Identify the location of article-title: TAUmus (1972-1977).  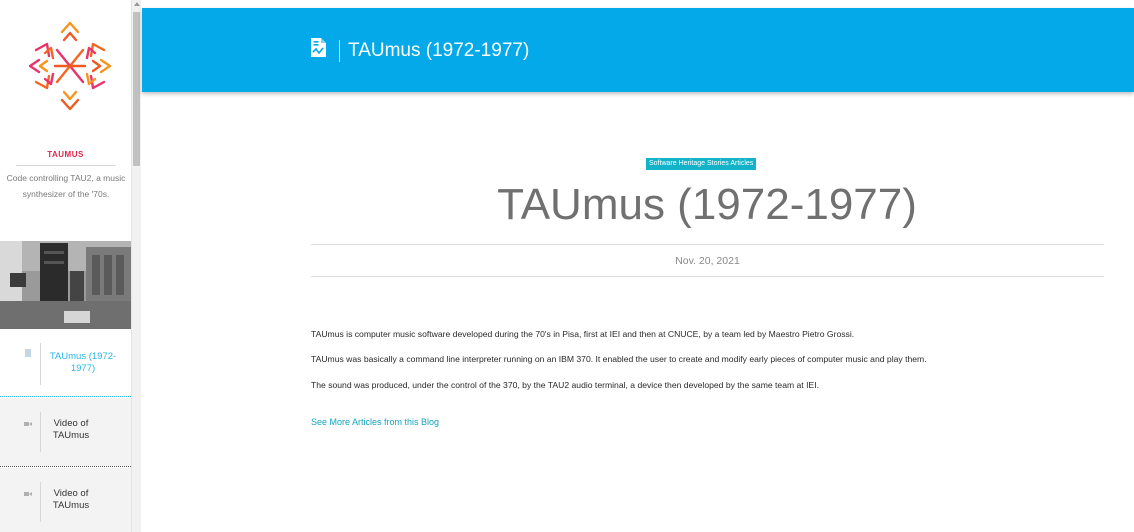
(707, 204).